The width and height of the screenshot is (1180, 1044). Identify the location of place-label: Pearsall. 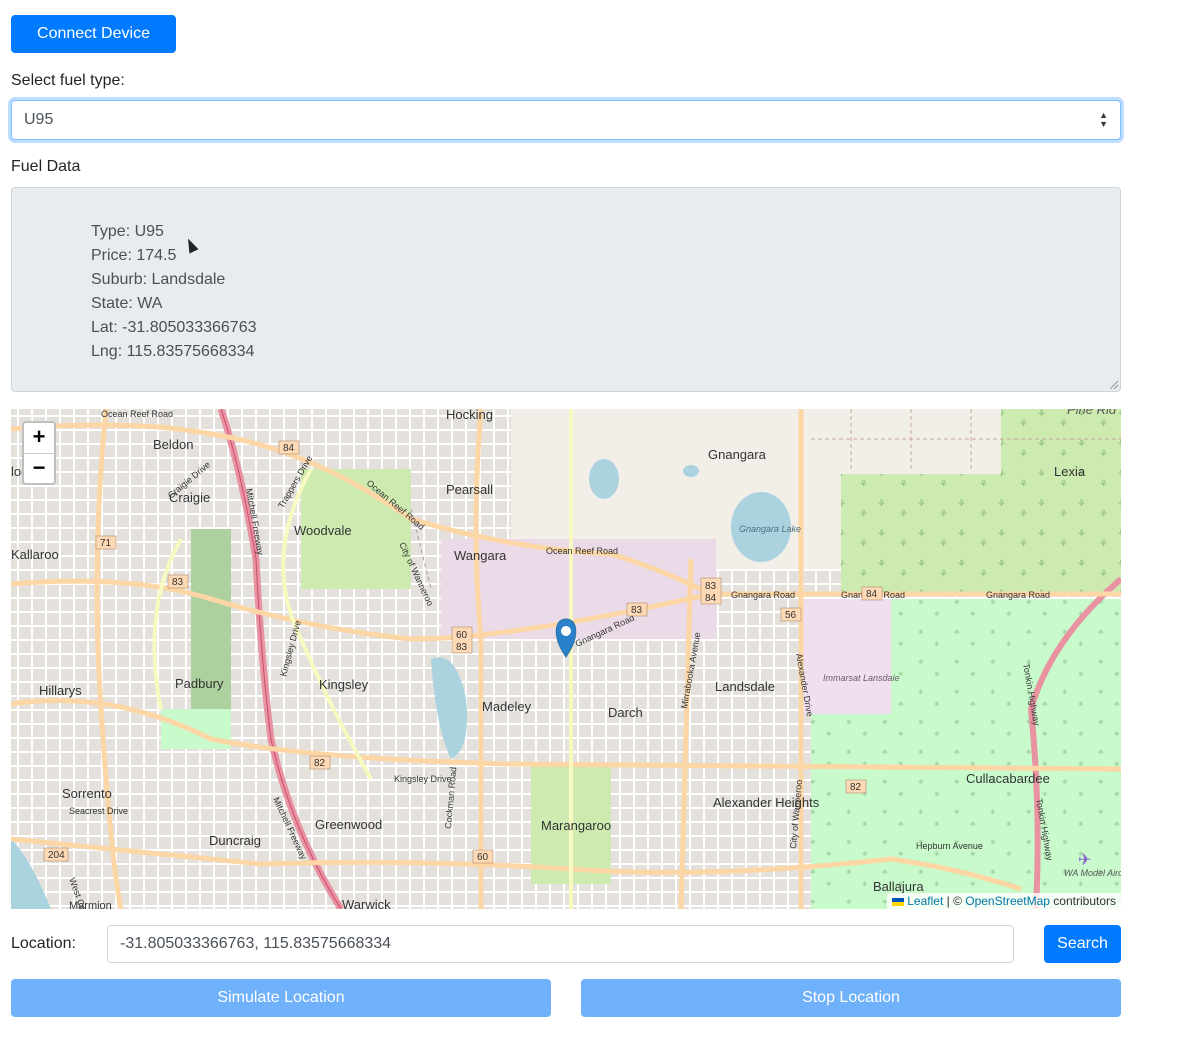
(469, 489).